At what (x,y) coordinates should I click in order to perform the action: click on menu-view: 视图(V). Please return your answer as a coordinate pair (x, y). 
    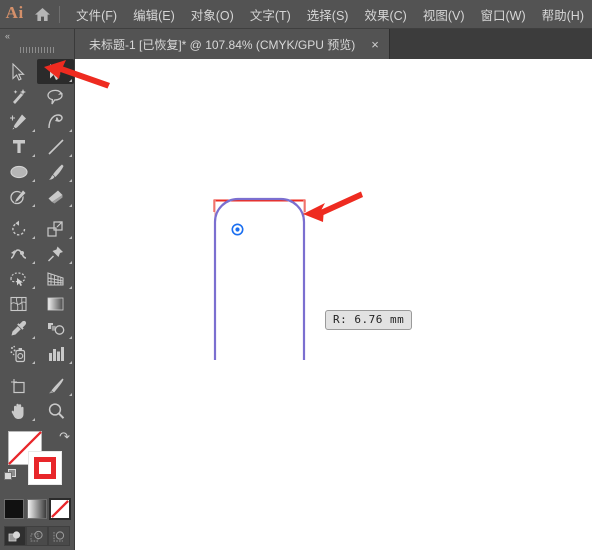
    Looking at the image, I should click on (444, 14).